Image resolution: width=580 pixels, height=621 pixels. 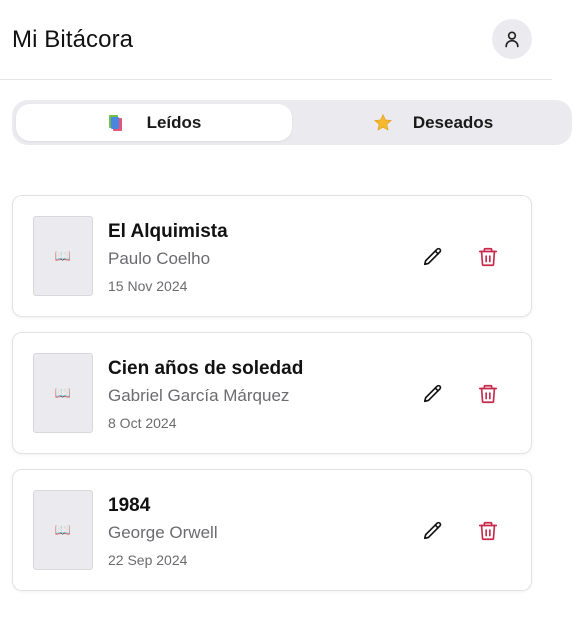 I want to click on book-author: George Orwell, so click(x=163, y=532).